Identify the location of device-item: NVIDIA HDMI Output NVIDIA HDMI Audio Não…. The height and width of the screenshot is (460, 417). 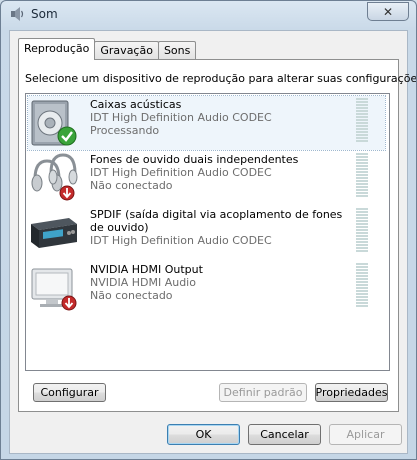
(206, 288).